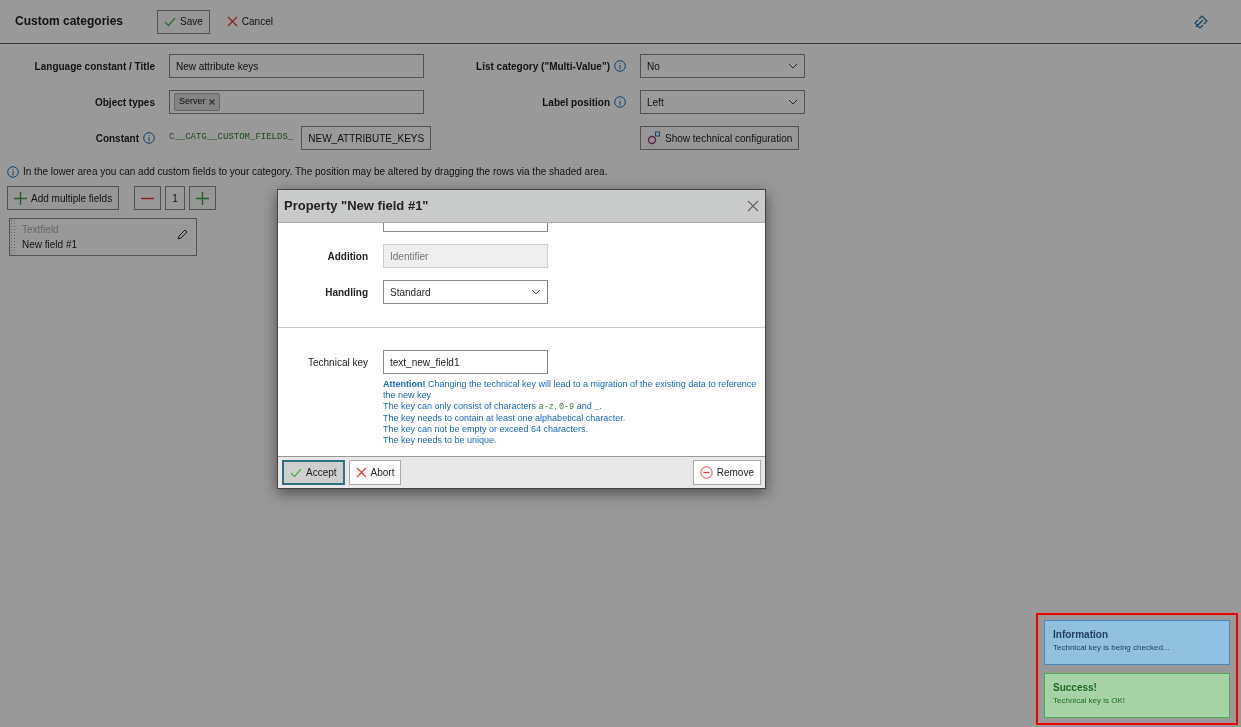 The height and width of the screenshot is (727, 1241). What do you see at coordinates (50, 245) in the screenshot?
I see `field-name: New field #1` at bounding box center [50, 245].